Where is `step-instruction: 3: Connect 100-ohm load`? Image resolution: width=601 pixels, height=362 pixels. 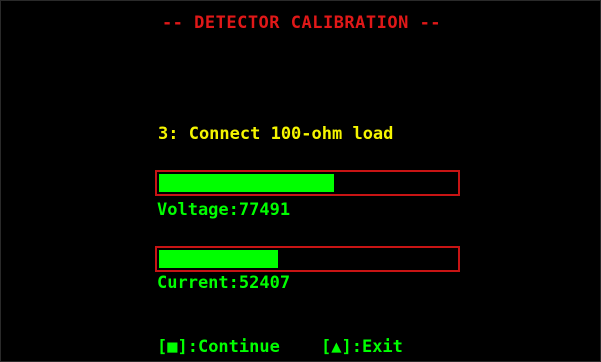
step-instruction: 3: Connect 100-ohm load is located at coordinates (276, 134).